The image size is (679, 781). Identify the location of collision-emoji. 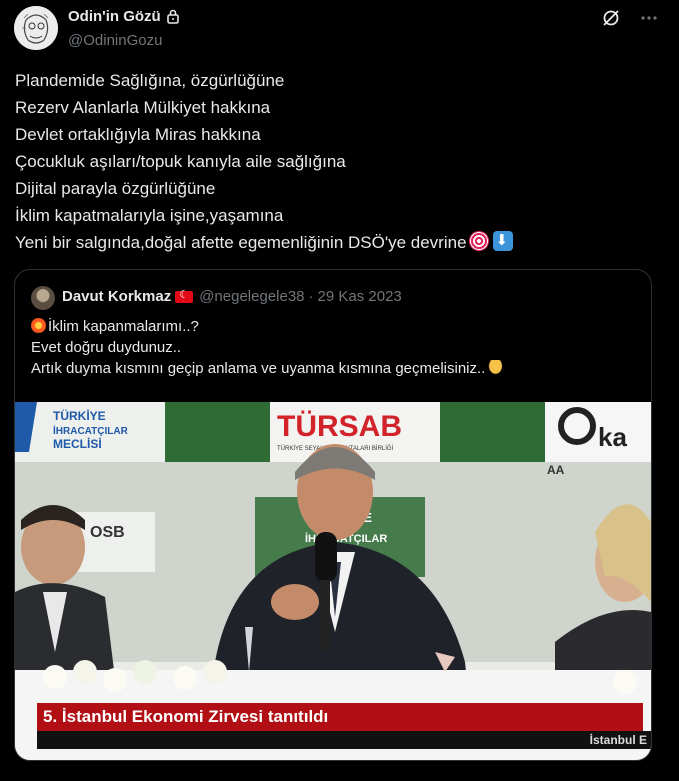
(38, 325).